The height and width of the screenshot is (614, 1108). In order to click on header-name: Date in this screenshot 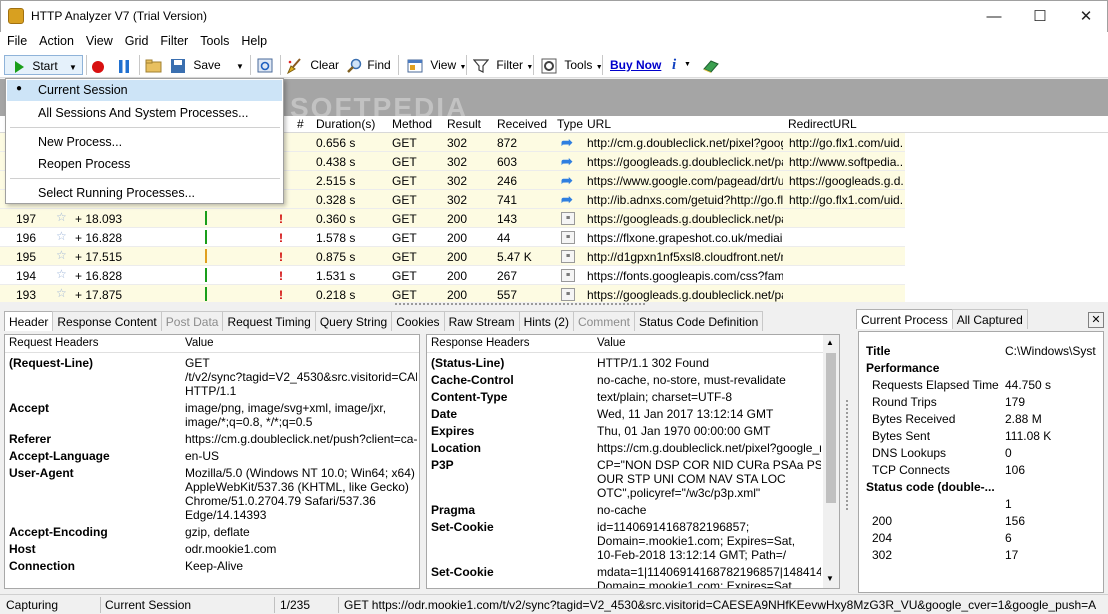, I will do `click(444, 414)`.